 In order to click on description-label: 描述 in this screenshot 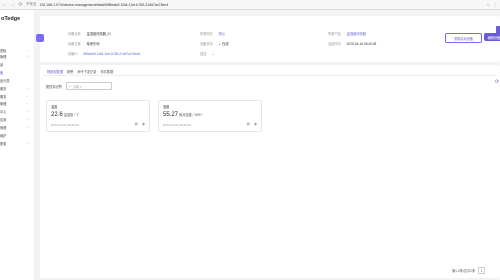, I will do `click(203, 54)`.